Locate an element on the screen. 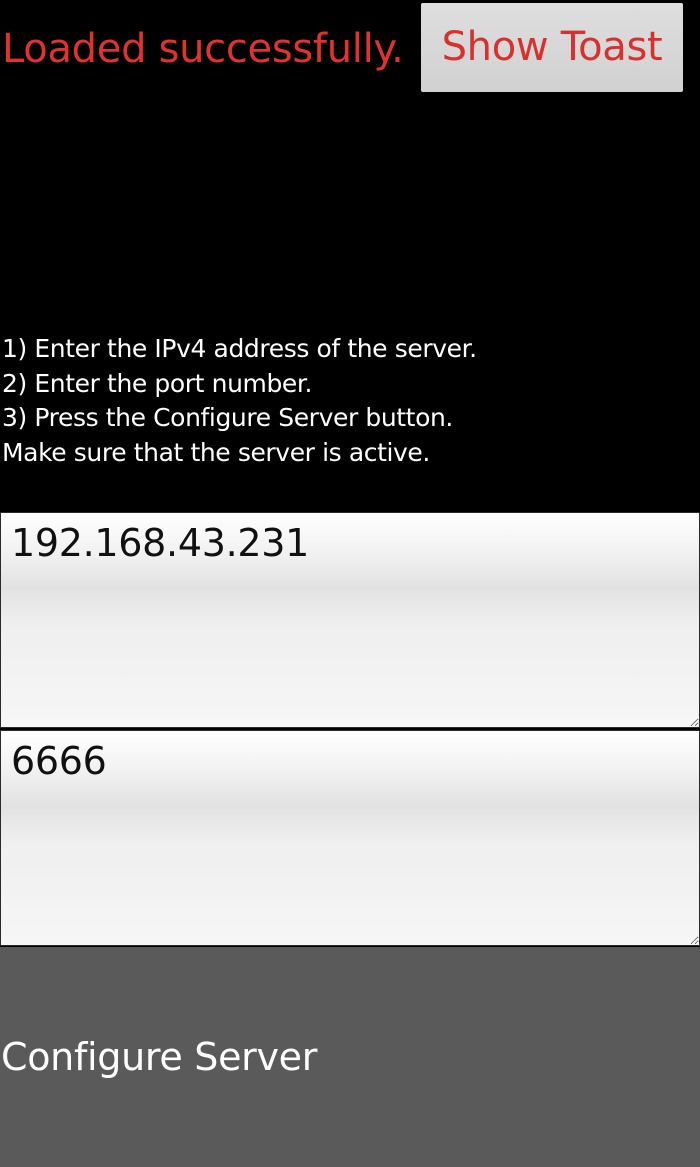  status-text: Loaded successfully. is located at coordinates (203, 49).